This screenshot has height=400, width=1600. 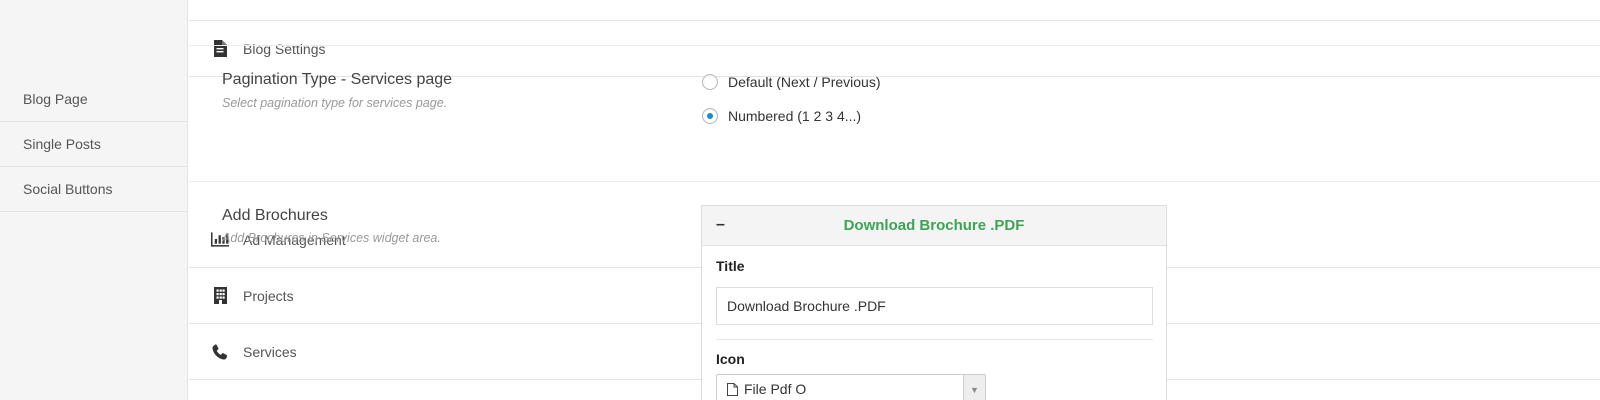 I want to click on pagination-title: Pagination Type - Services page, so click(x=337, y=79).